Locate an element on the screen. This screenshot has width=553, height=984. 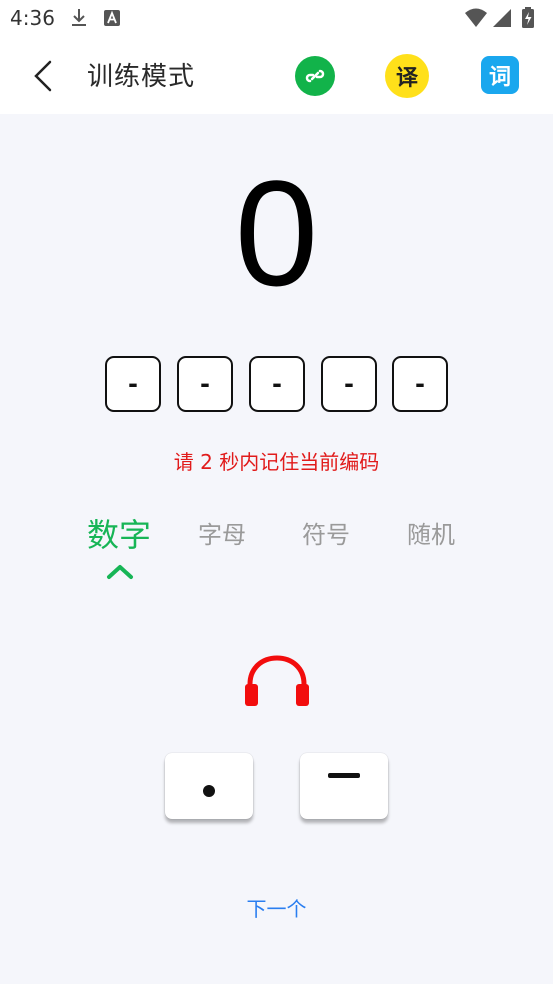
page-title: 训练模式 is located at coordinates (141, 77).